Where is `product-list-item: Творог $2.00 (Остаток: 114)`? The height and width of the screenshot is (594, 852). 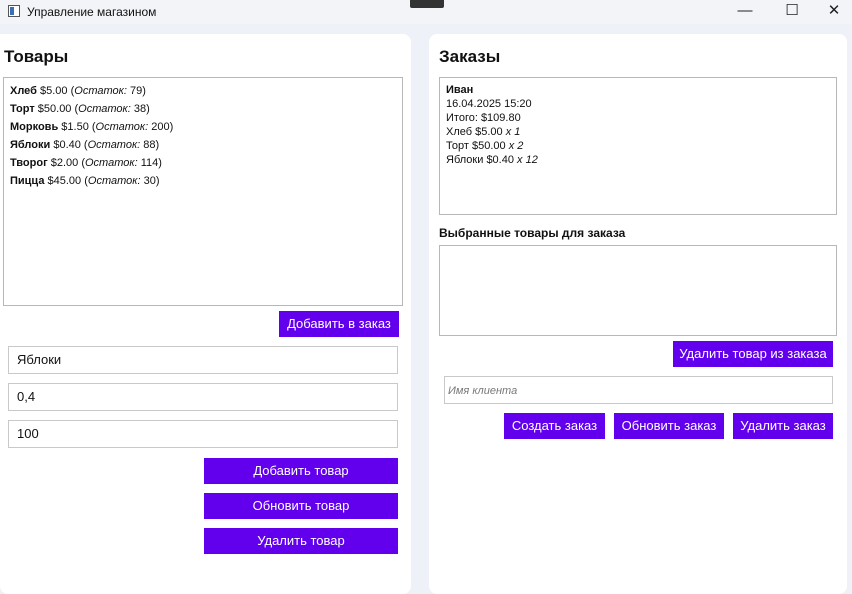
product-list-item: Творог $2.00 (Остаток: 114) is located at coordinates (203, 163).